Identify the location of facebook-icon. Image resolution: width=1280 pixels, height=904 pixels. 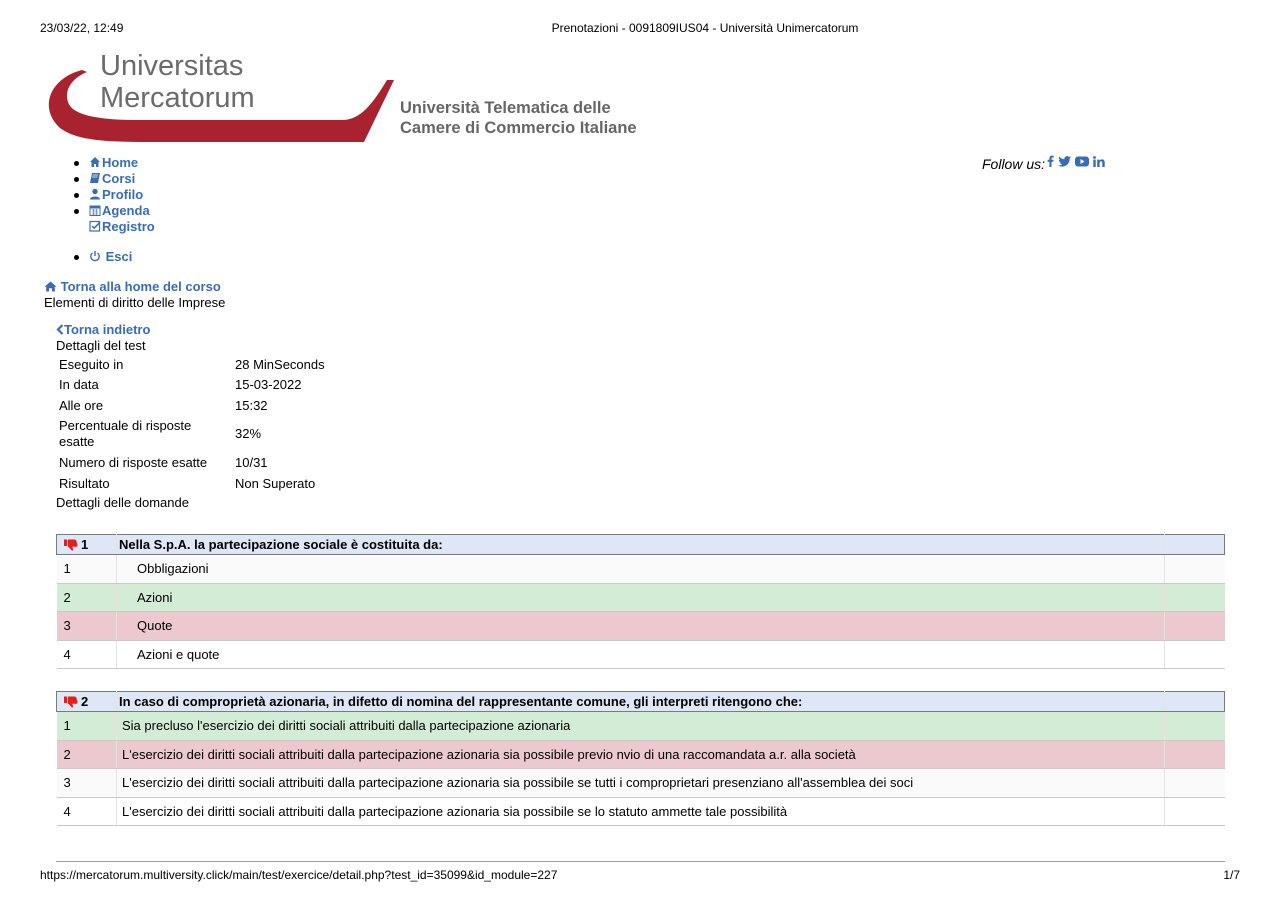
(1050, 161).